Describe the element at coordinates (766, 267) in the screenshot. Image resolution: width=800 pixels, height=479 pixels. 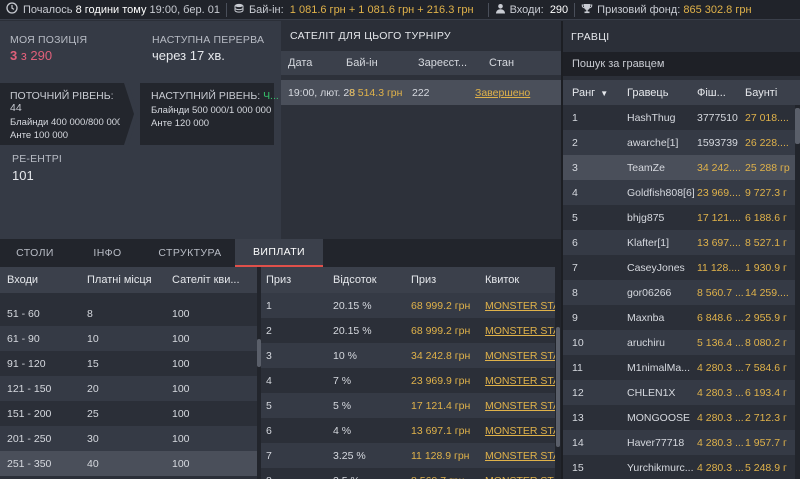
I see `player-bounty: 1 930.9 г` at that location.